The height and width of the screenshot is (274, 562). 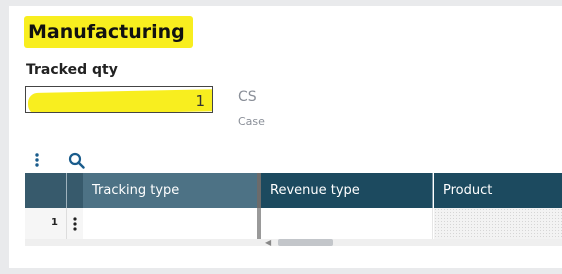 I want to click on search-button, so click(x=76, y=160).